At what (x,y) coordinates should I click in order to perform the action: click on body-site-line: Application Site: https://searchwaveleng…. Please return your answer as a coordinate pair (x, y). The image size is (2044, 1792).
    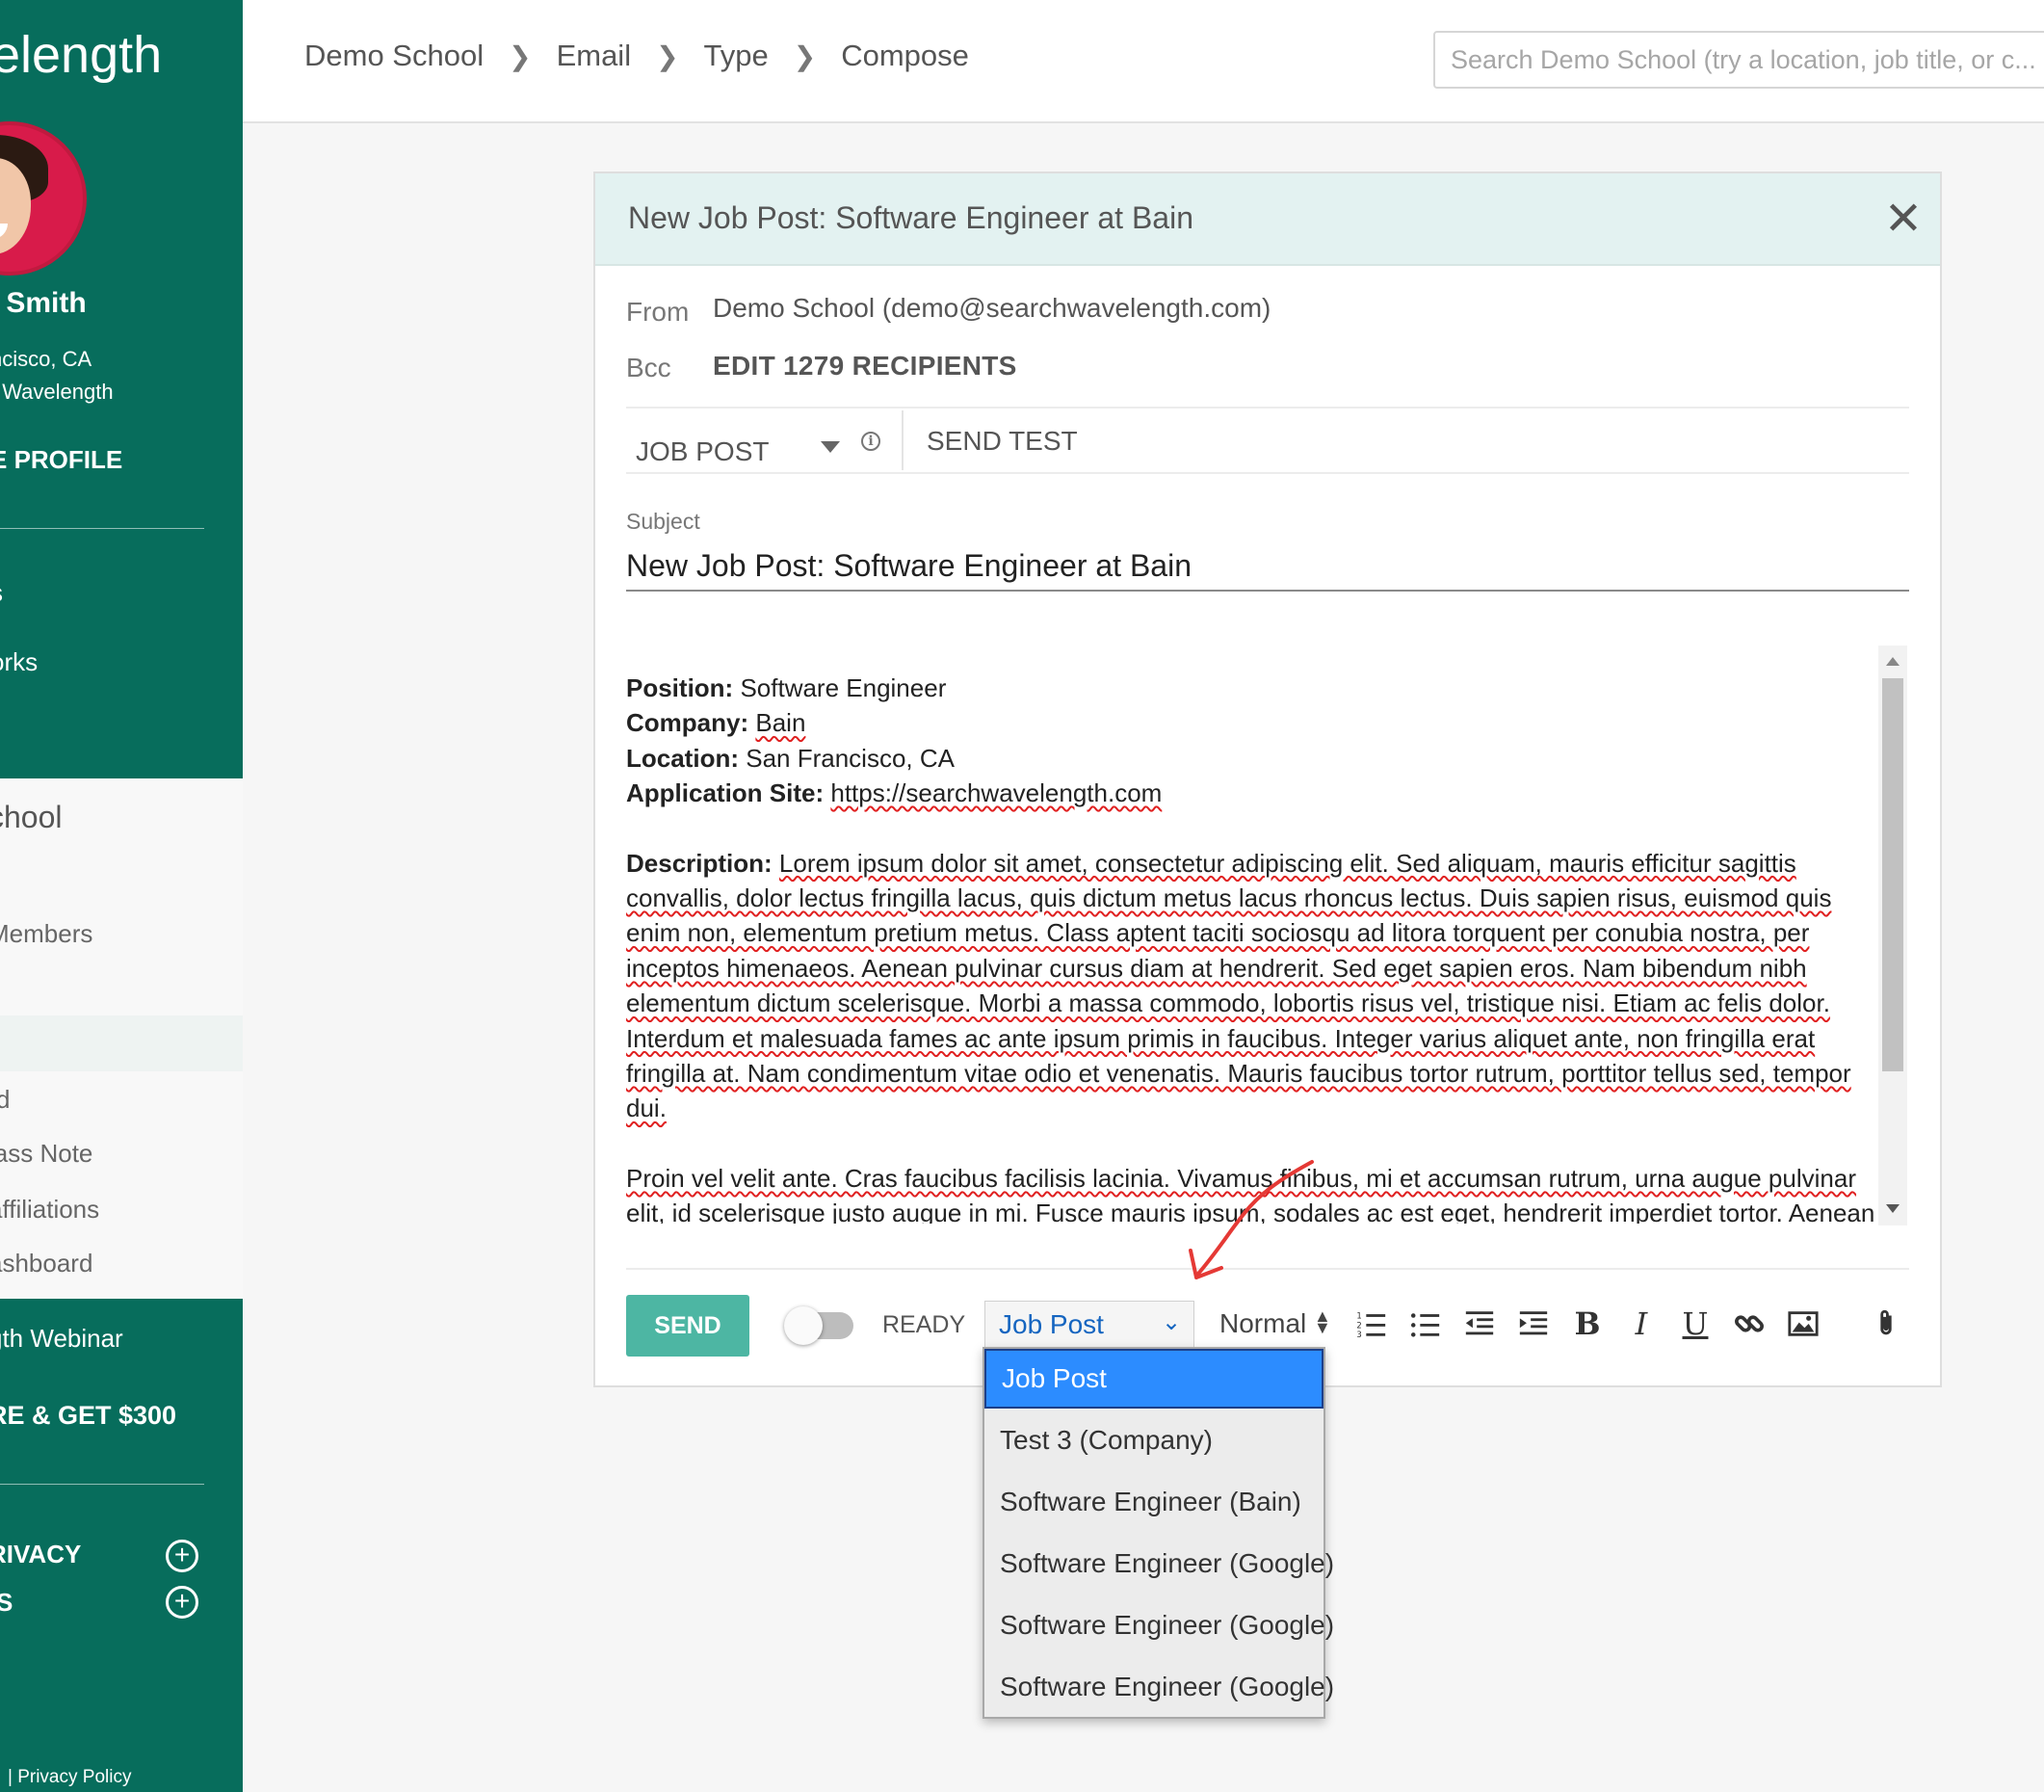
    Looking at the image, I should click on (894, 793).